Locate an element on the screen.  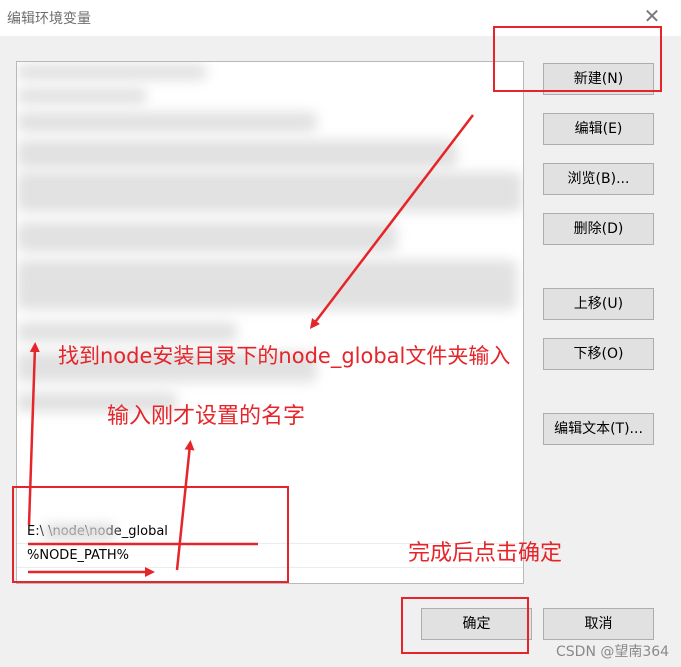
watermark: CSDN @望南364 is located at coordinates (613, 652).